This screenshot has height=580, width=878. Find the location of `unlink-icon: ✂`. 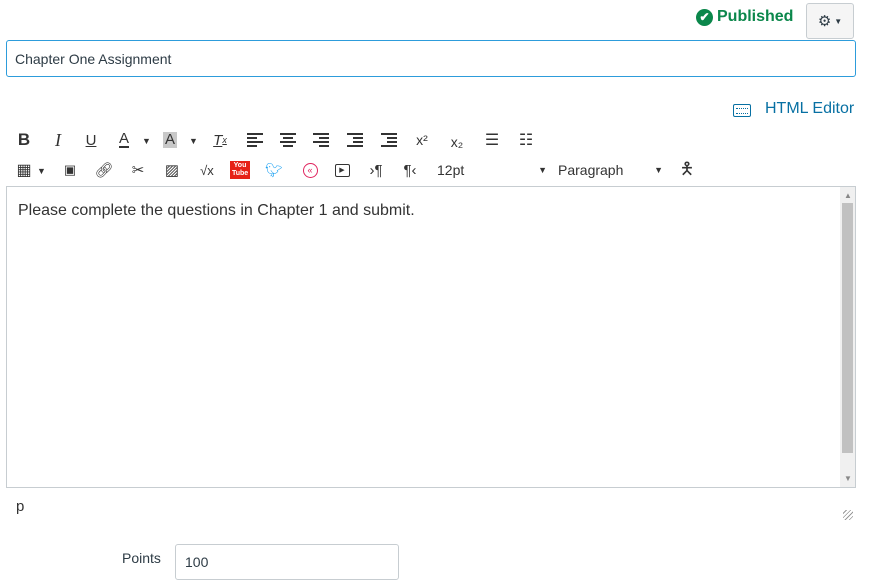

unlink-icon: ✂ is located at coordinates (138, 170).